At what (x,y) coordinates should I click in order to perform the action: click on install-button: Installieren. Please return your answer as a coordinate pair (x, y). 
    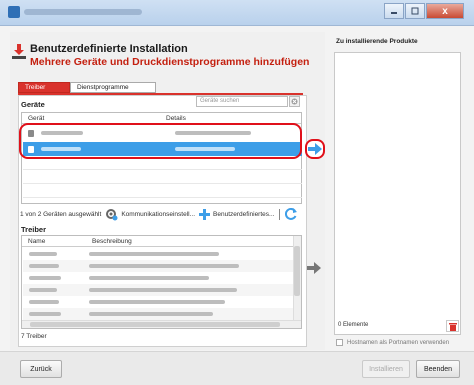
    Looking at the image, I should click on (386, 369).